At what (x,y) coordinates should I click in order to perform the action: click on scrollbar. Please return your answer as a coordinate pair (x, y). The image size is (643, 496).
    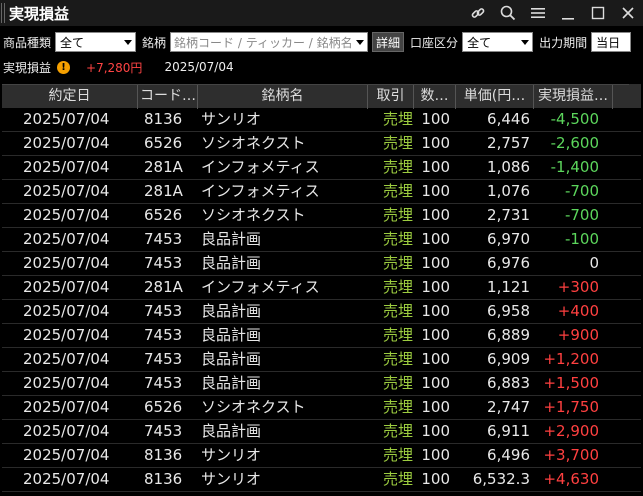
    Looking at the image, I should click on (635, 96).